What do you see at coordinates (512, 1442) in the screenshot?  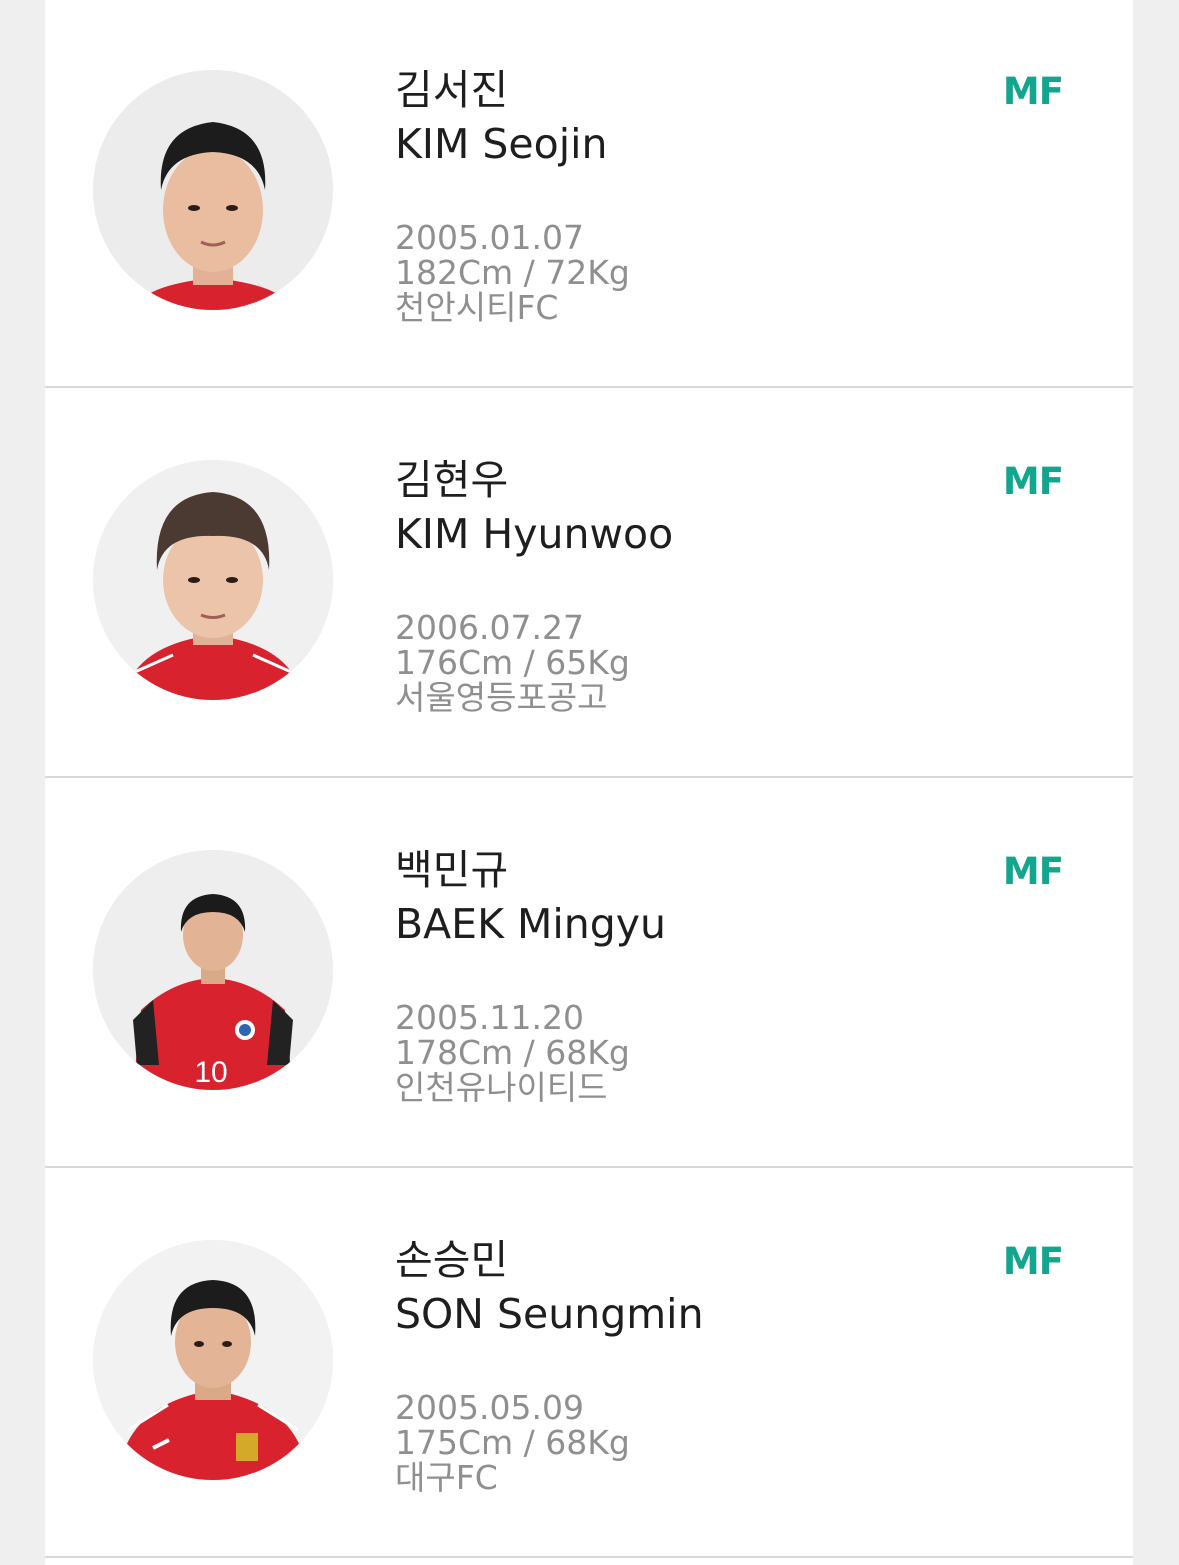 I see `player-height-weight: 175Cm / 68Kg` at bounding box center [512, 1442].